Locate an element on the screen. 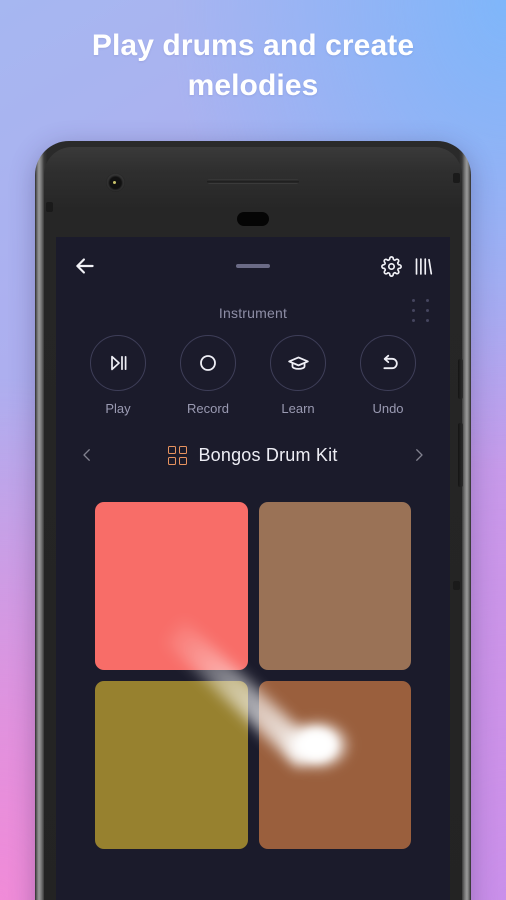  undo-arrow-icon is located at coordinates (388, 363).